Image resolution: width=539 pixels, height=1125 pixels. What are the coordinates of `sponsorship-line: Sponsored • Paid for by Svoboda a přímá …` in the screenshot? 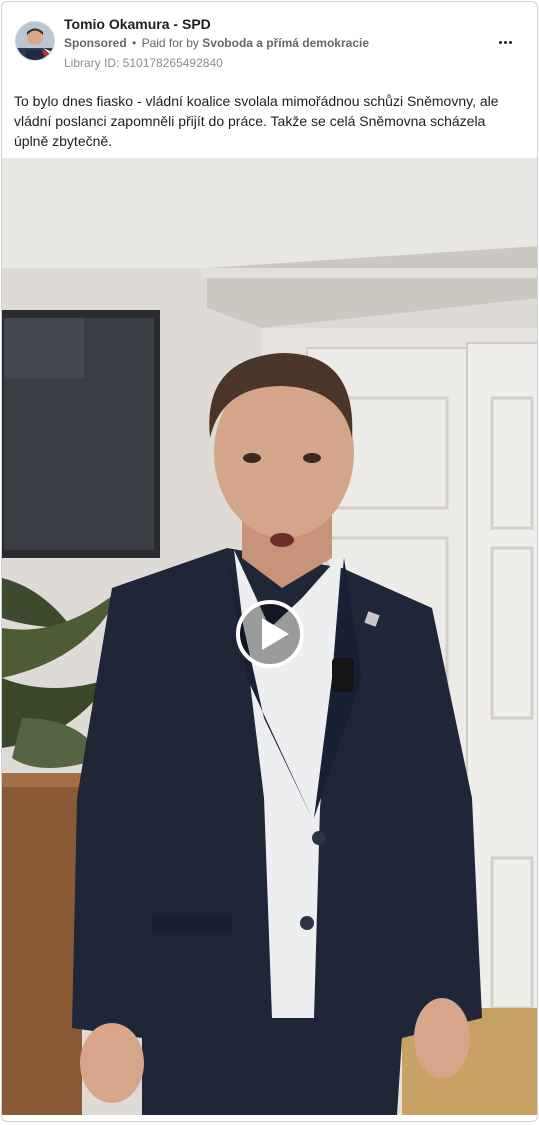 It's located at (216, 43).